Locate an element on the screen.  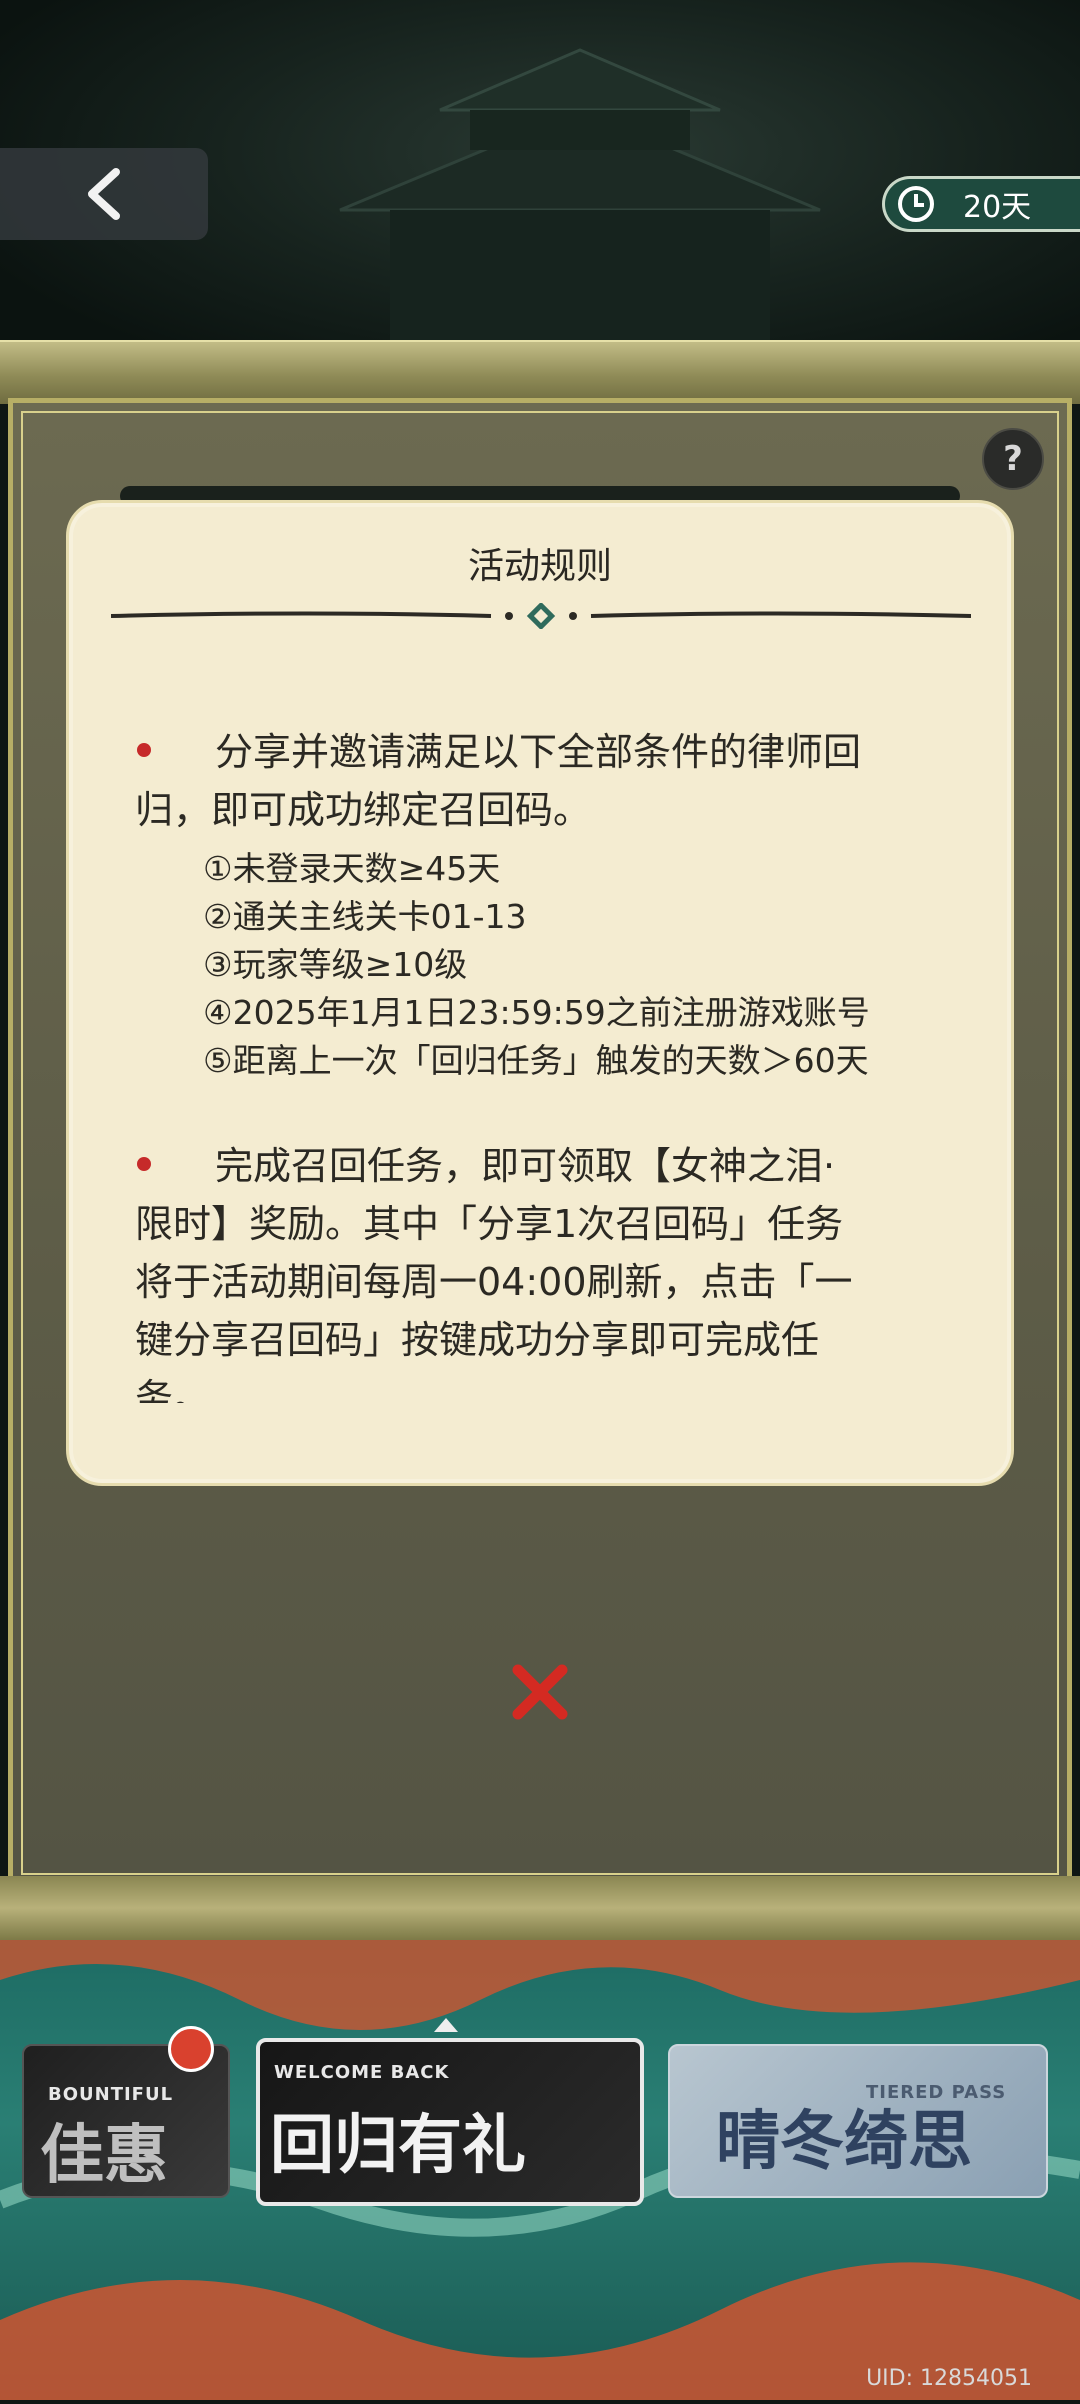
rule-text: 完成召回任务，即可领取【女神之泪· is located at coordinates (525, 1166).